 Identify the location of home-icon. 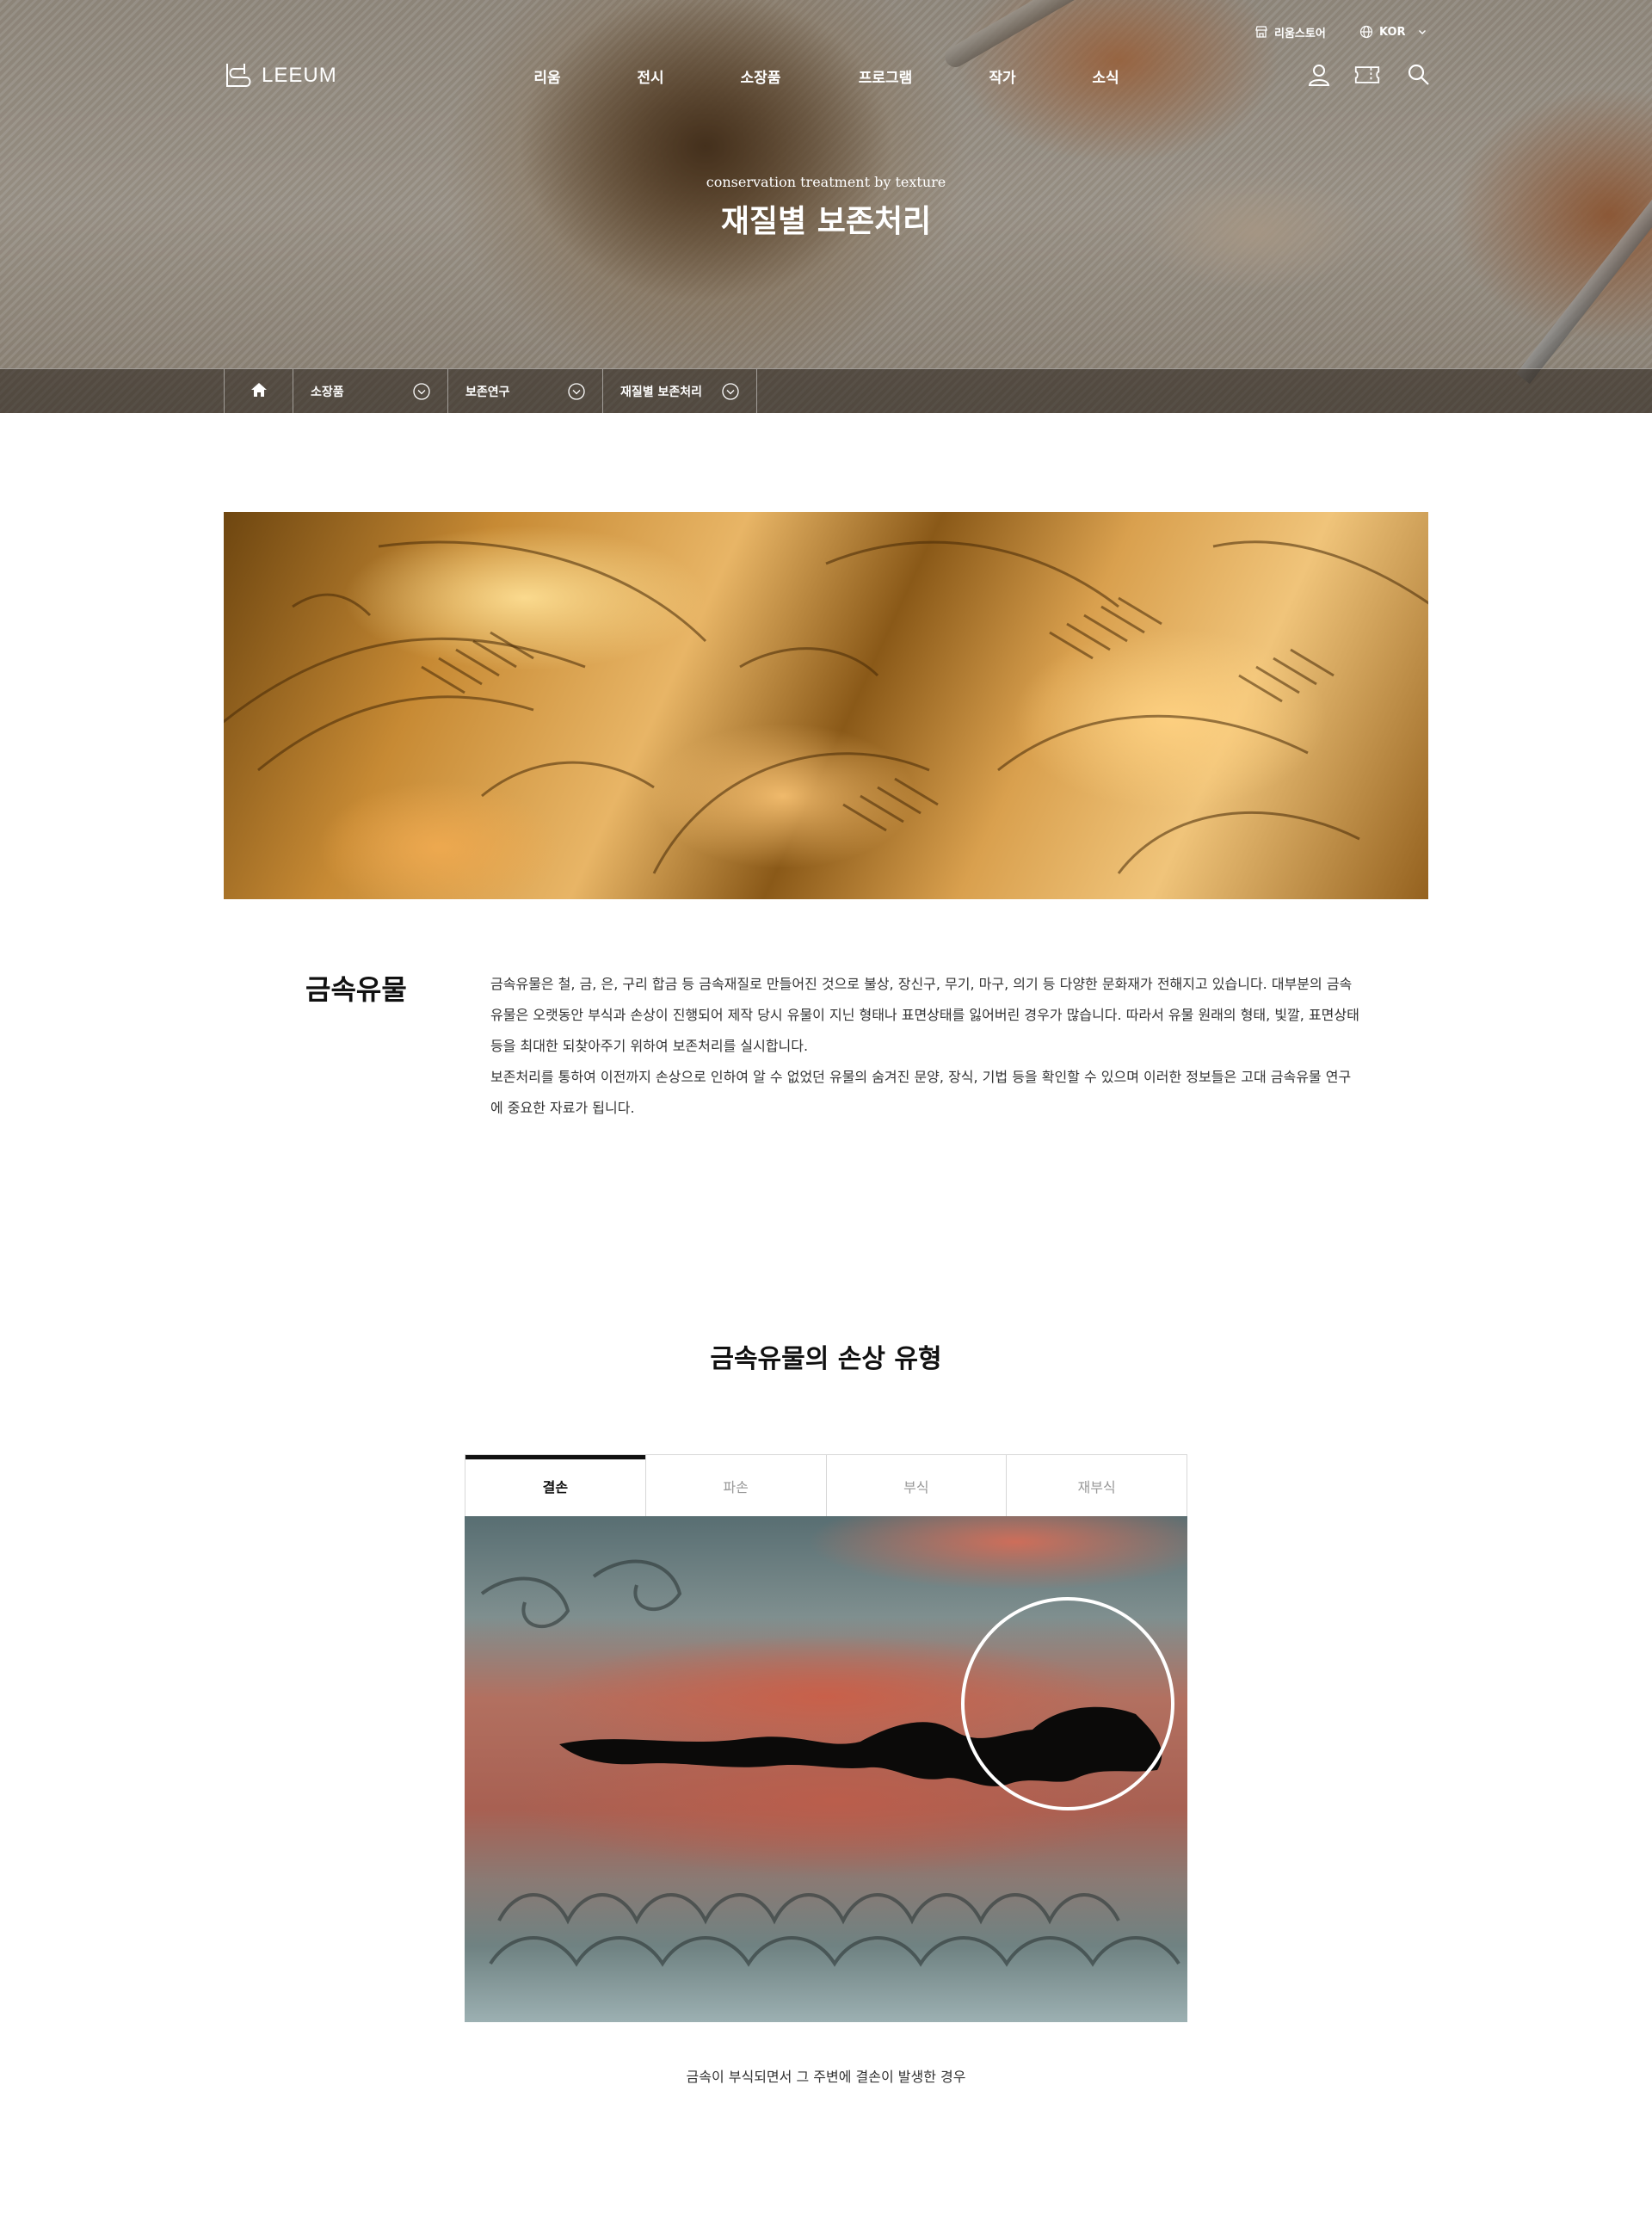
(259, 391).